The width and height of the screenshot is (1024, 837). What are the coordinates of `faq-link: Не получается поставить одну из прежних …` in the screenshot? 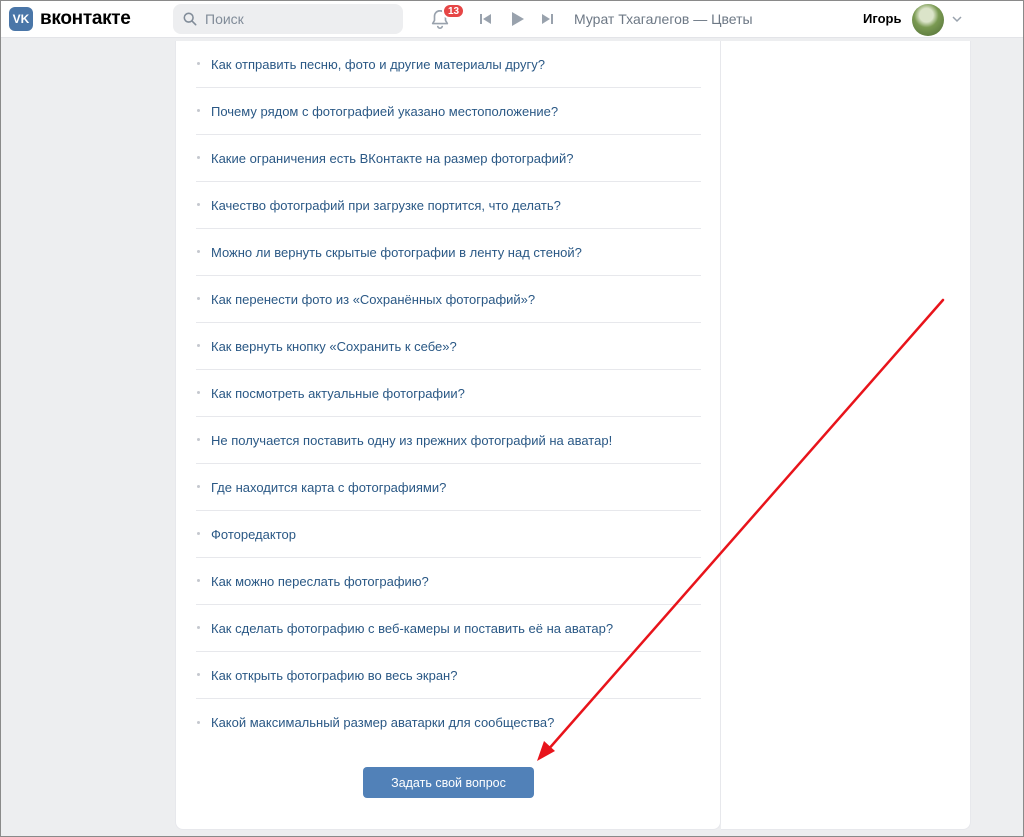 It's located at (411, 440).